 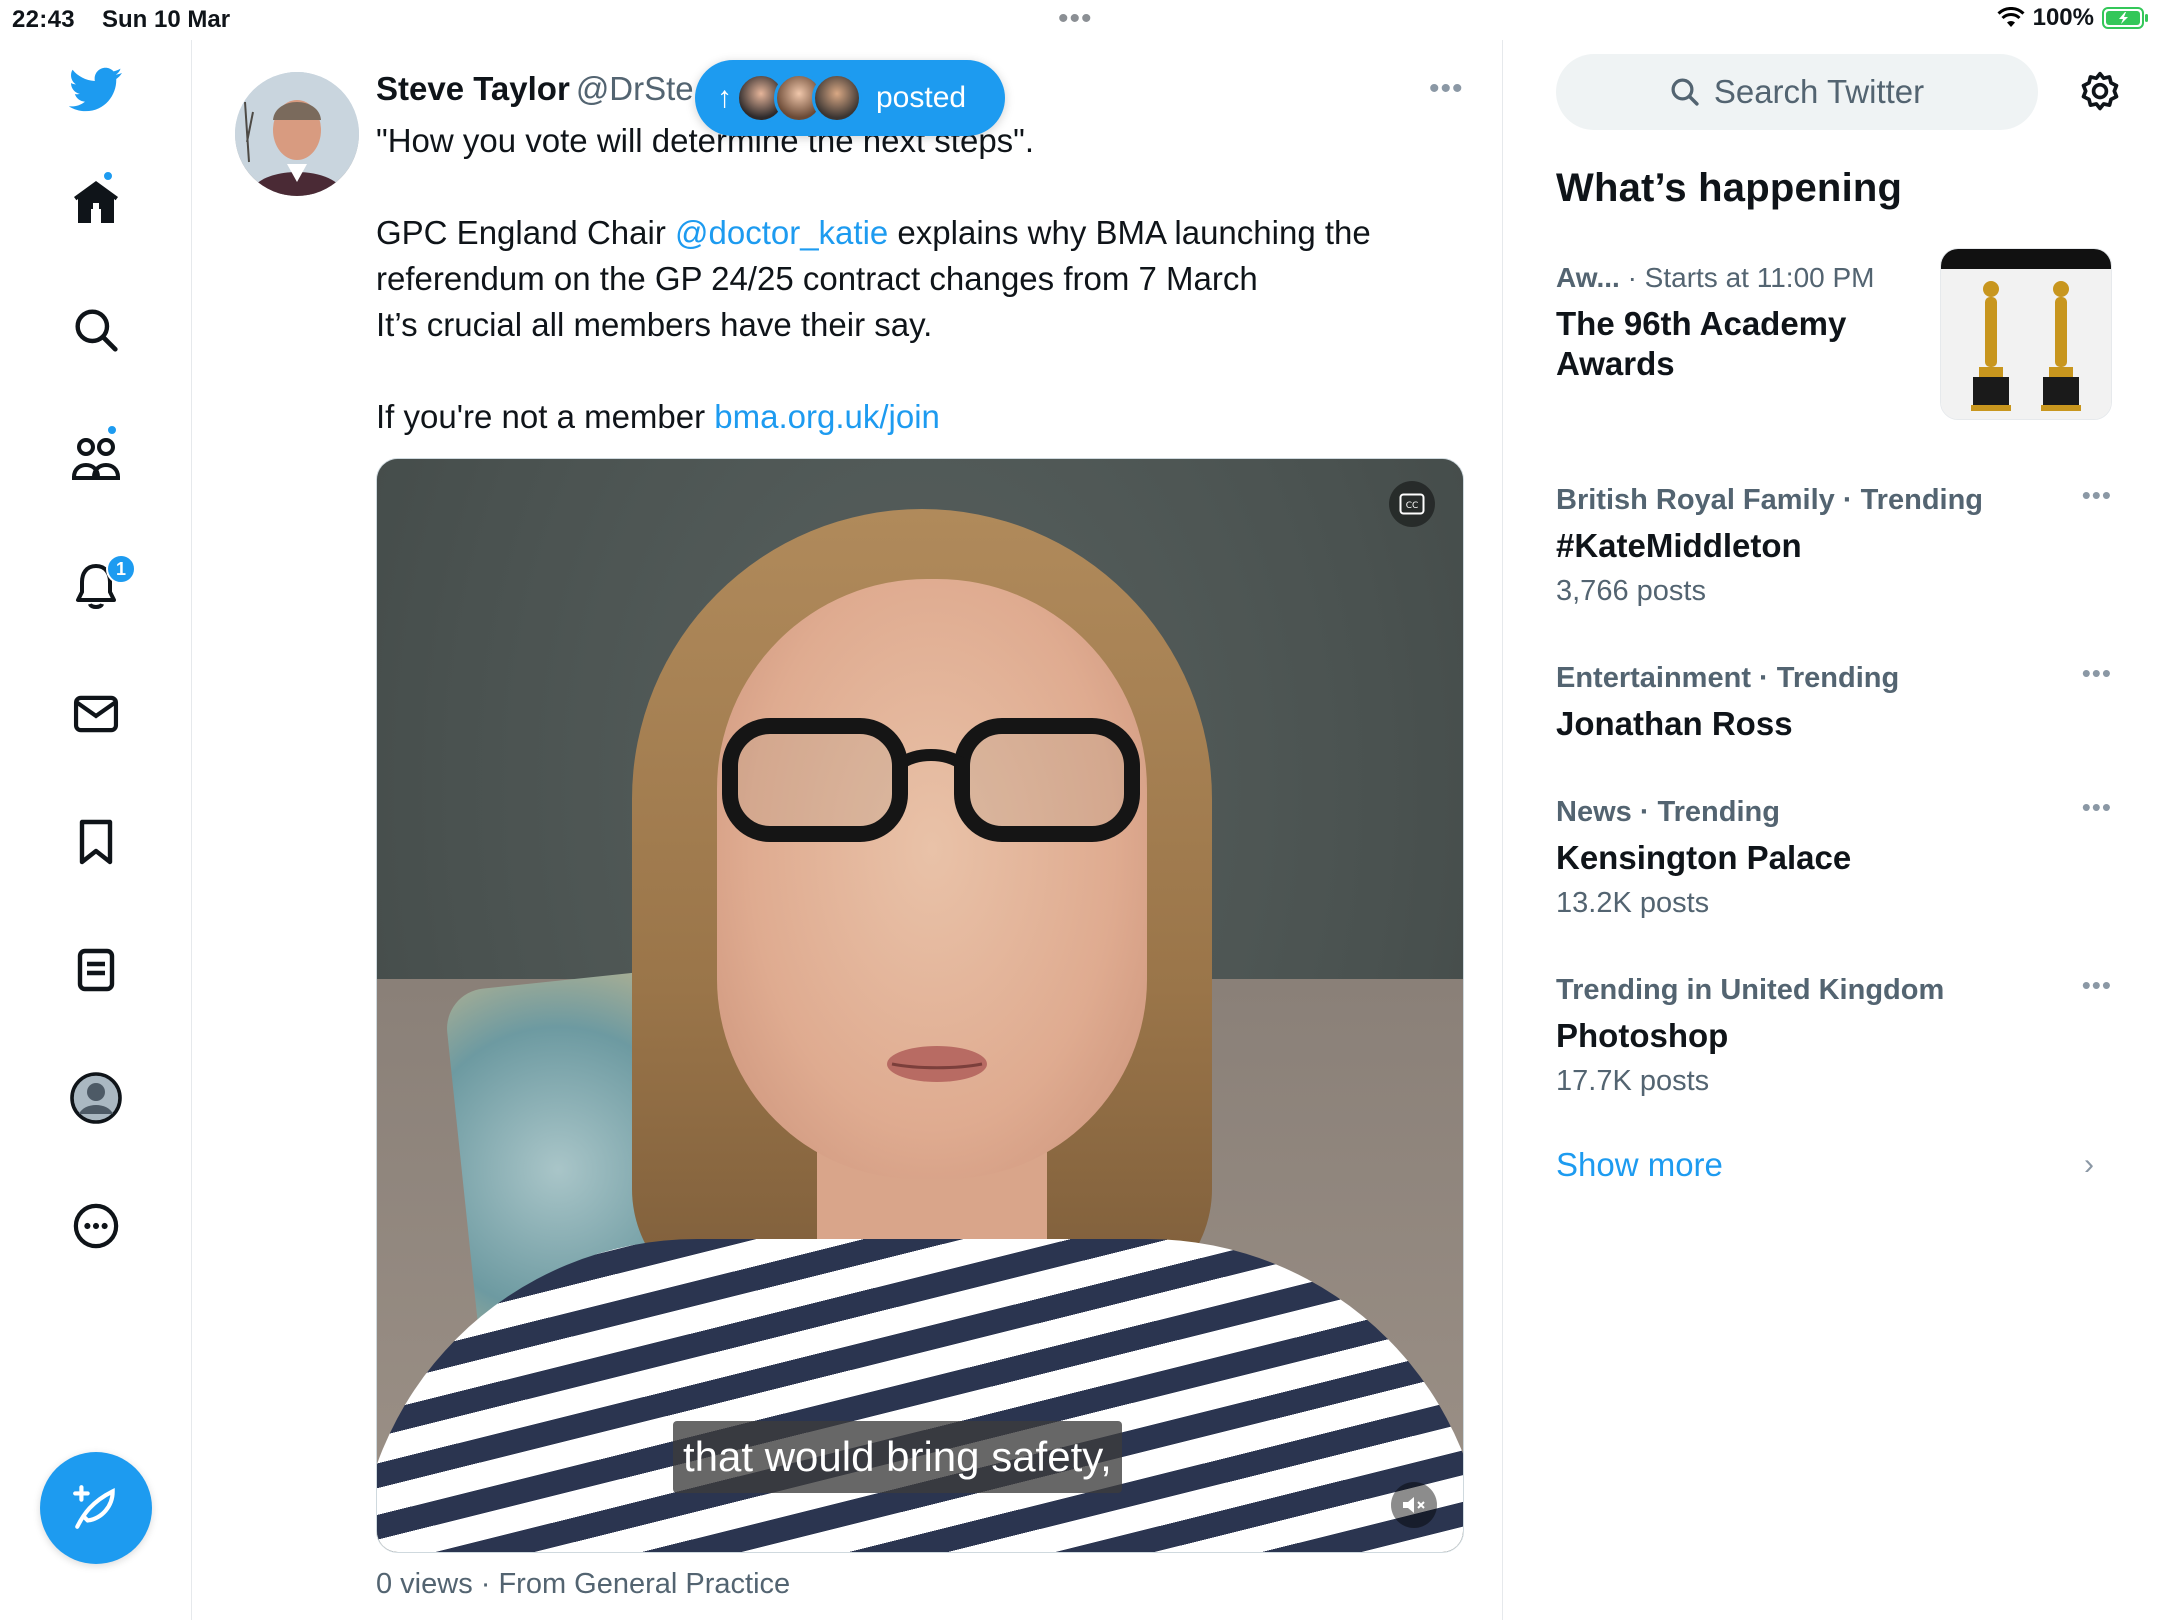 I want to click on more-circle-icon, so click(x=96, y=1226).